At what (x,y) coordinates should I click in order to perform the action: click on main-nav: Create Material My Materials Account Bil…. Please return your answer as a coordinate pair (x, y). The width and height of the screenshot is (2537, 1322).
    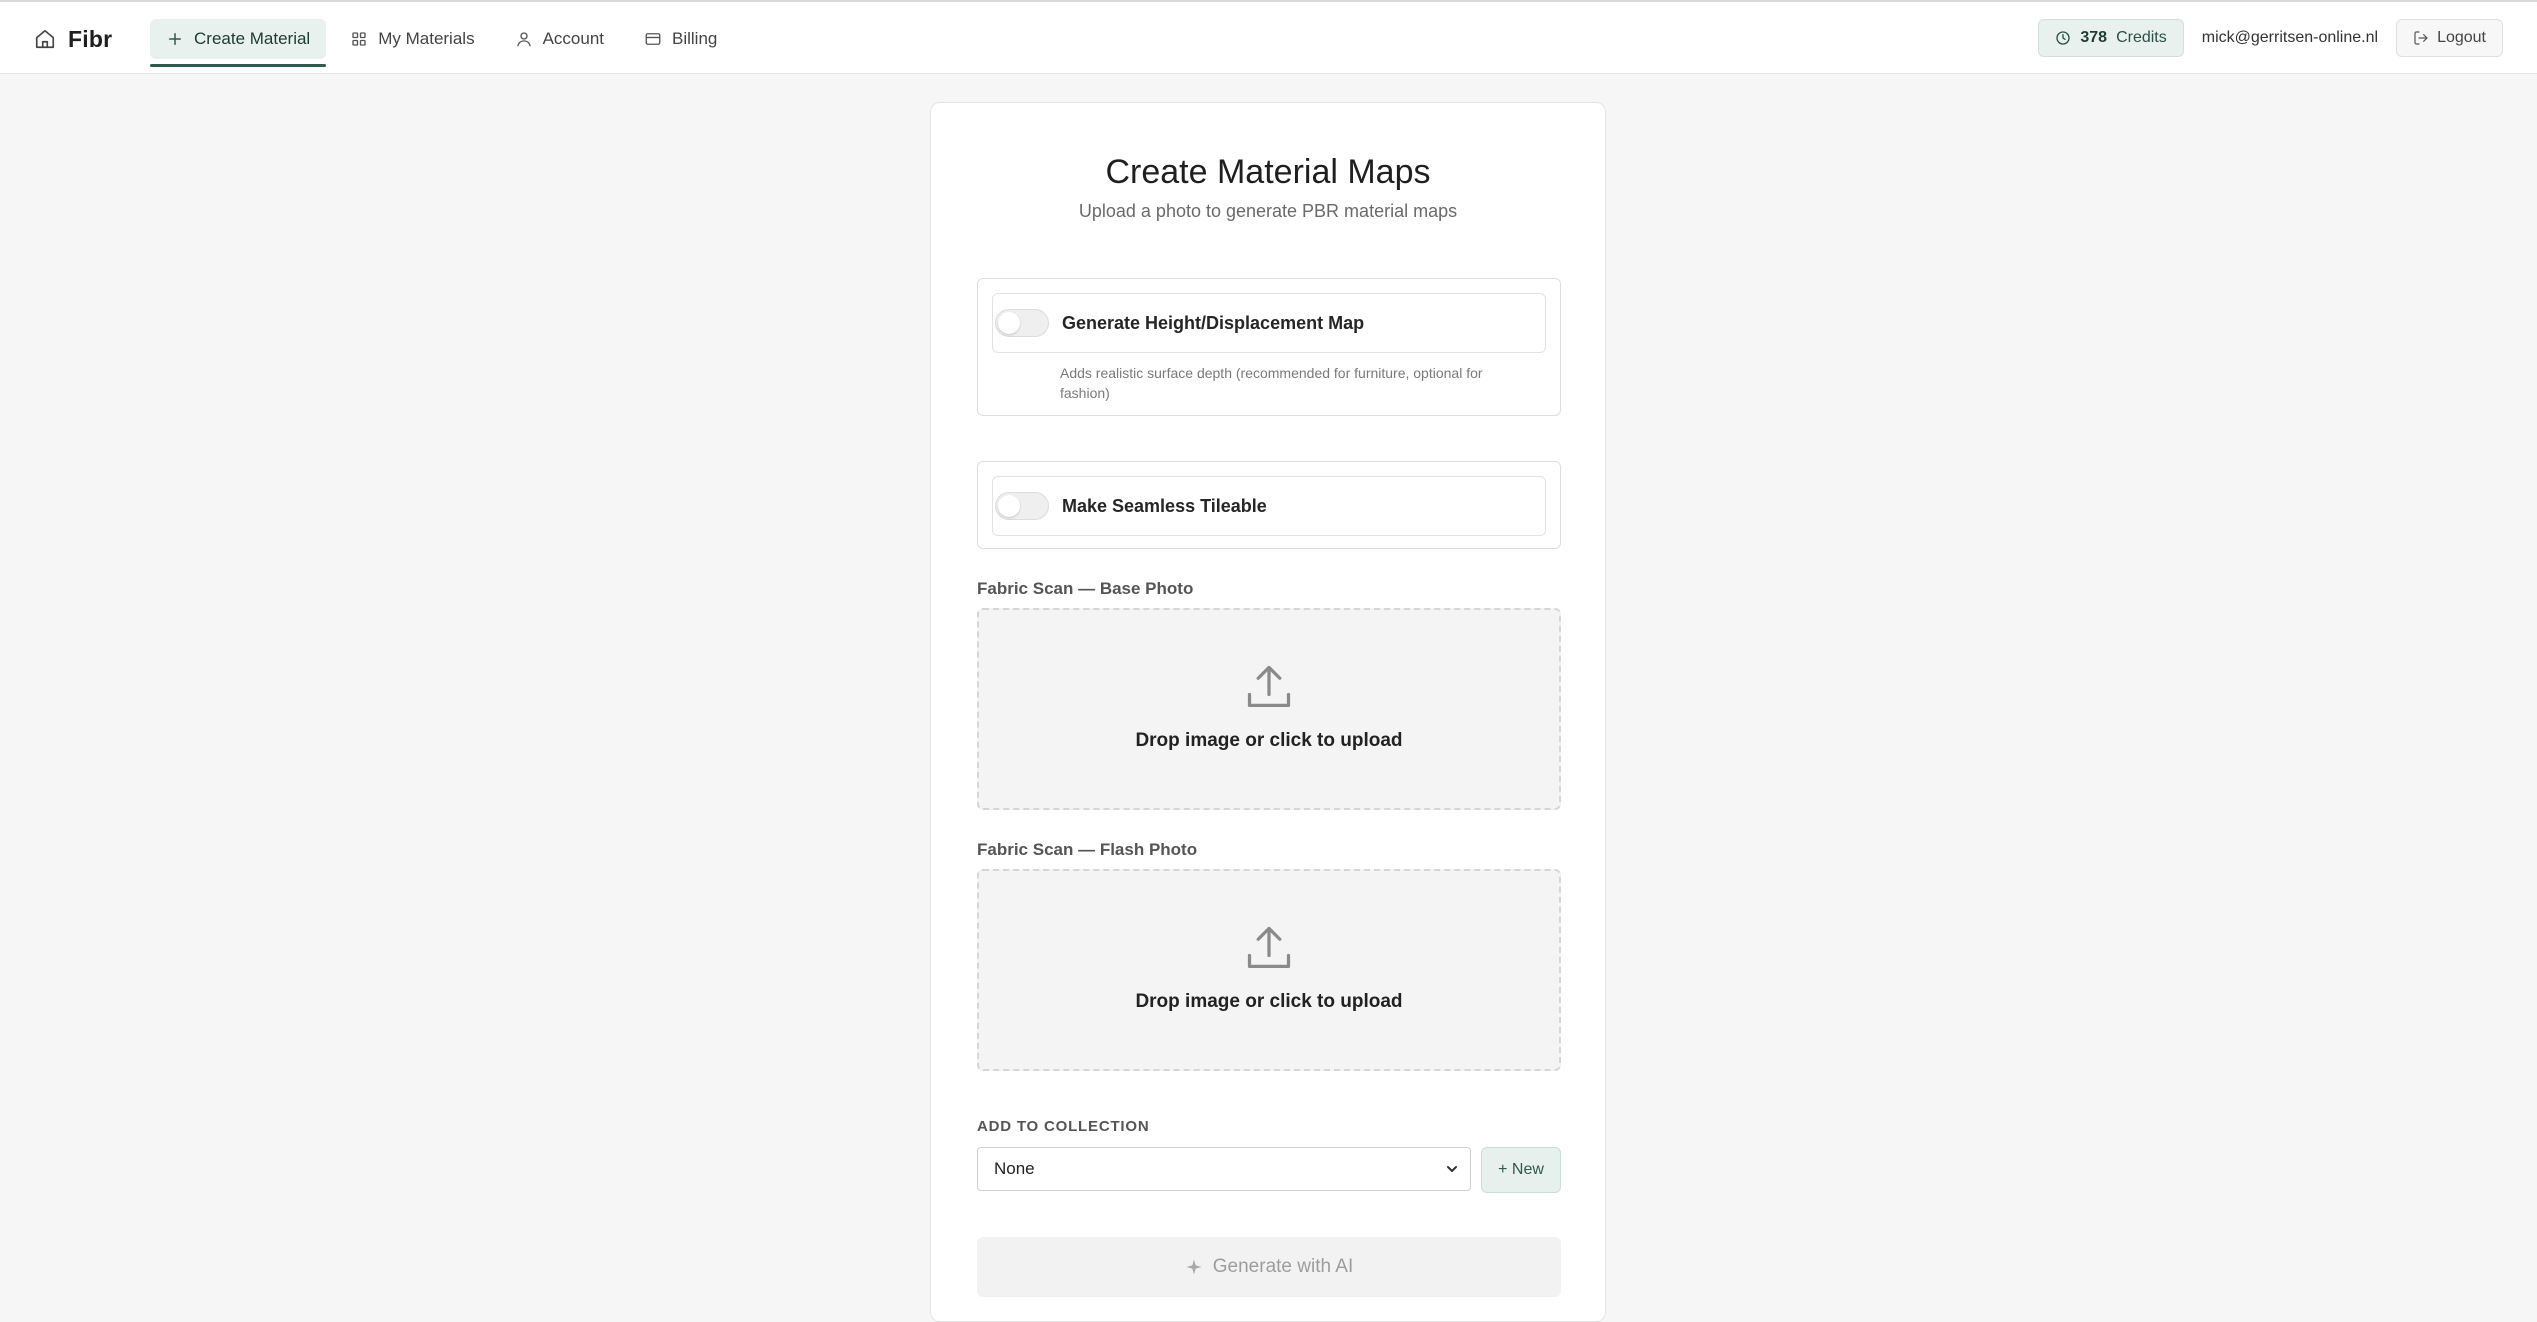
    Looking at the image, I should click on (441, 43).